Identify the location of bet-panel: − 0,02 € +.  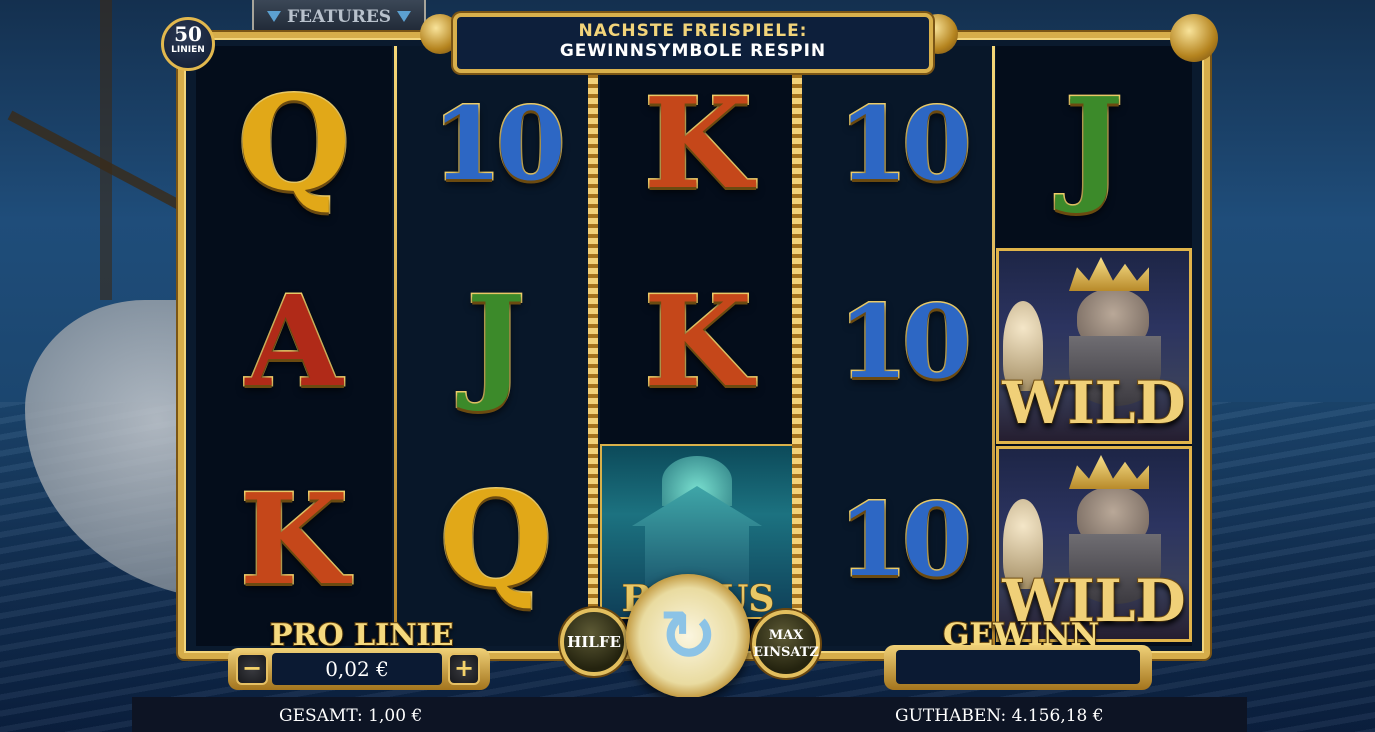
(359, 669).